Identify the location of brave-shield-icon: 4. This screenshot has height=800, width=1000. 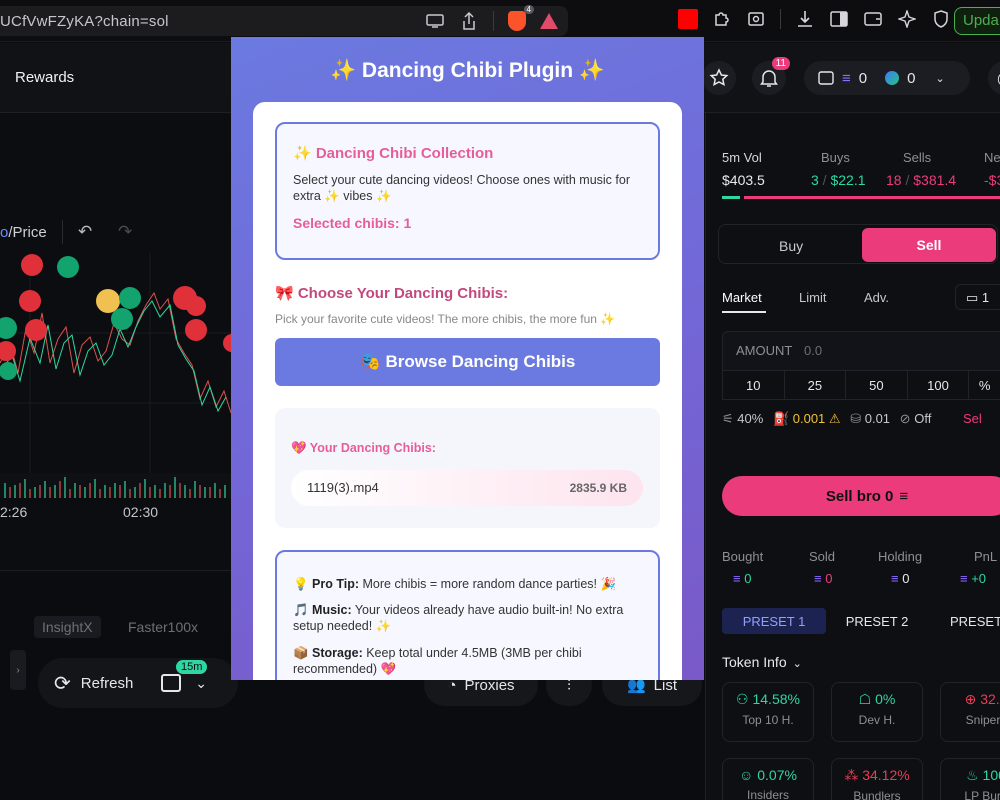
(521, 18).